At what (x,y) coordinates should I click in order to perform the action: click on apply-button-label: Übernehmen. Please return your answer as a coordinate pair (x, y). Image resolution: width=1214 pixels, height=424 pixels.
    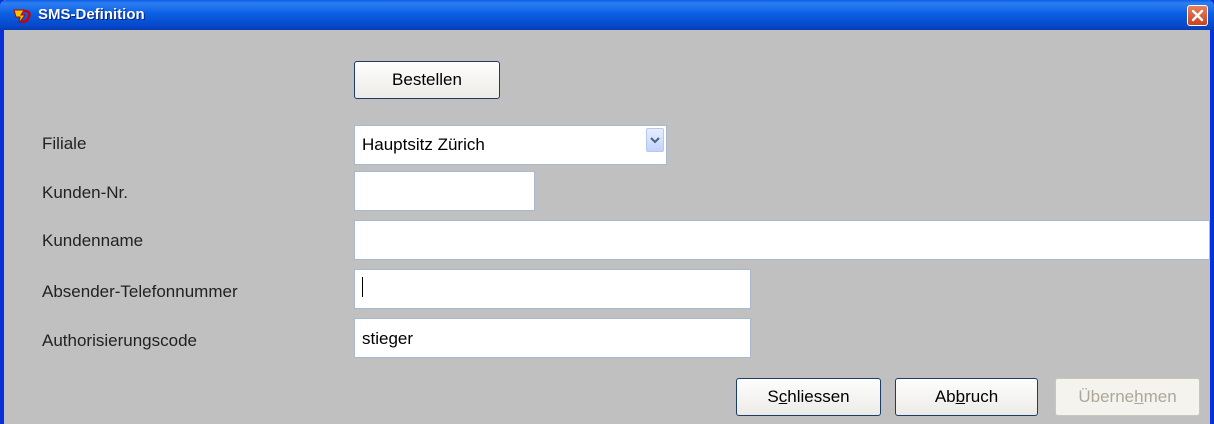
    Looking at the image, I should click on (1127, 396).